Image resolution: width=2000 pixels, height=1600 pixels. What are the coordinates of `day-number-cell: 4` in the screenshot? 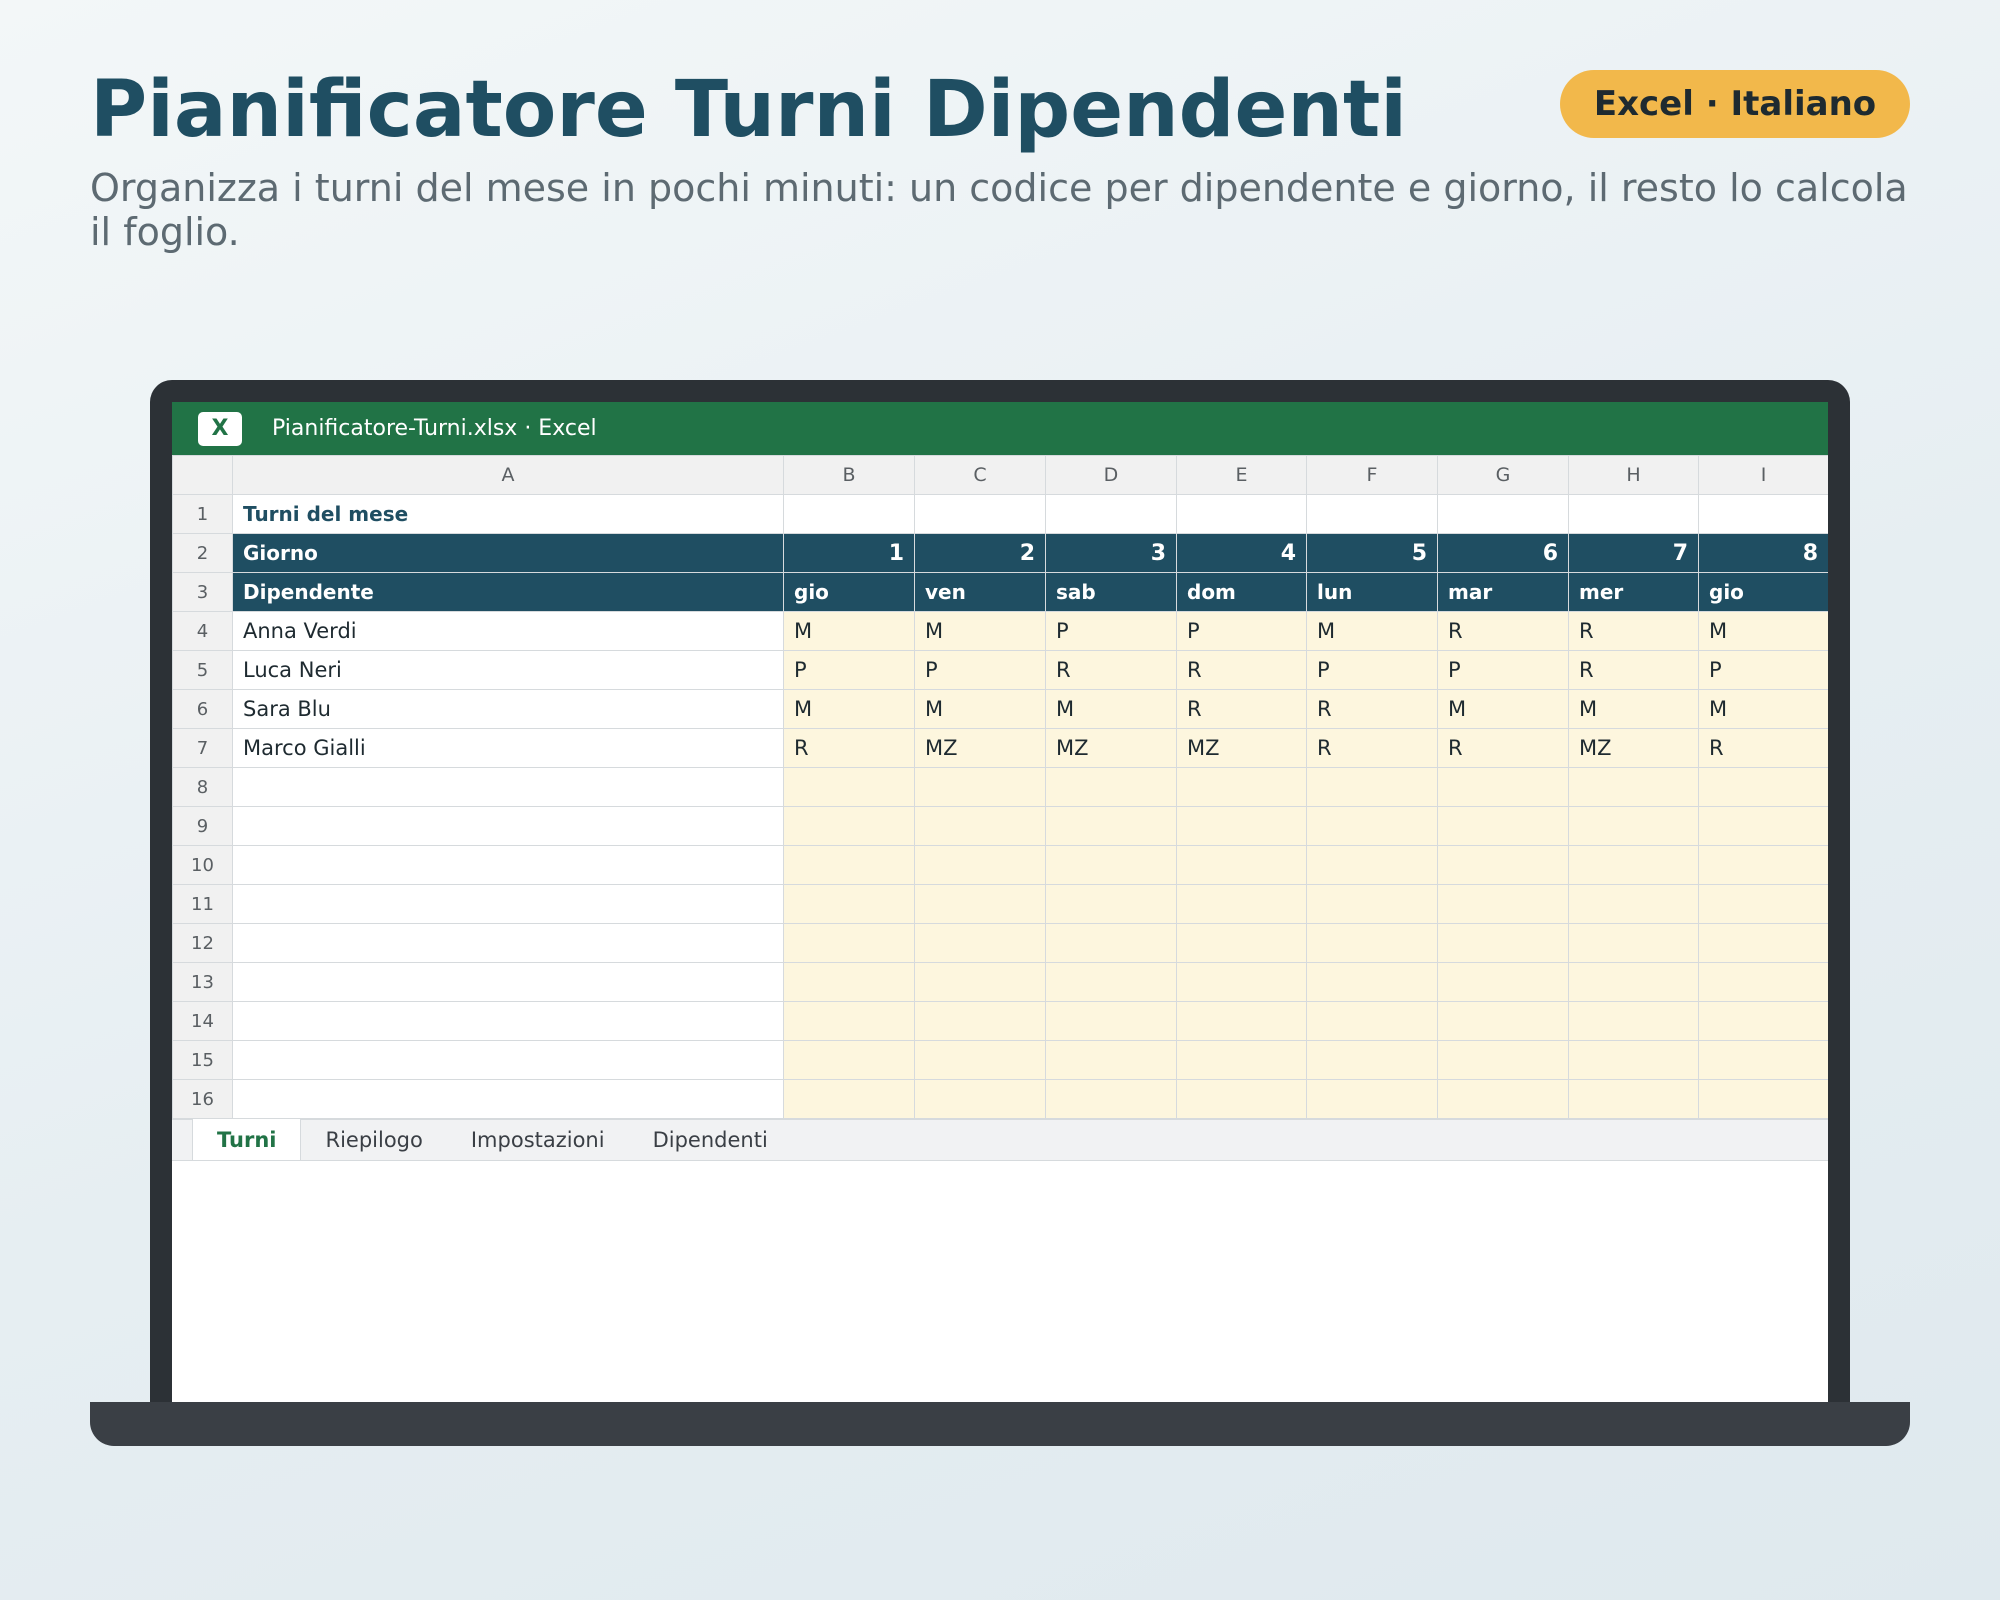 It's located at (1241, 553).